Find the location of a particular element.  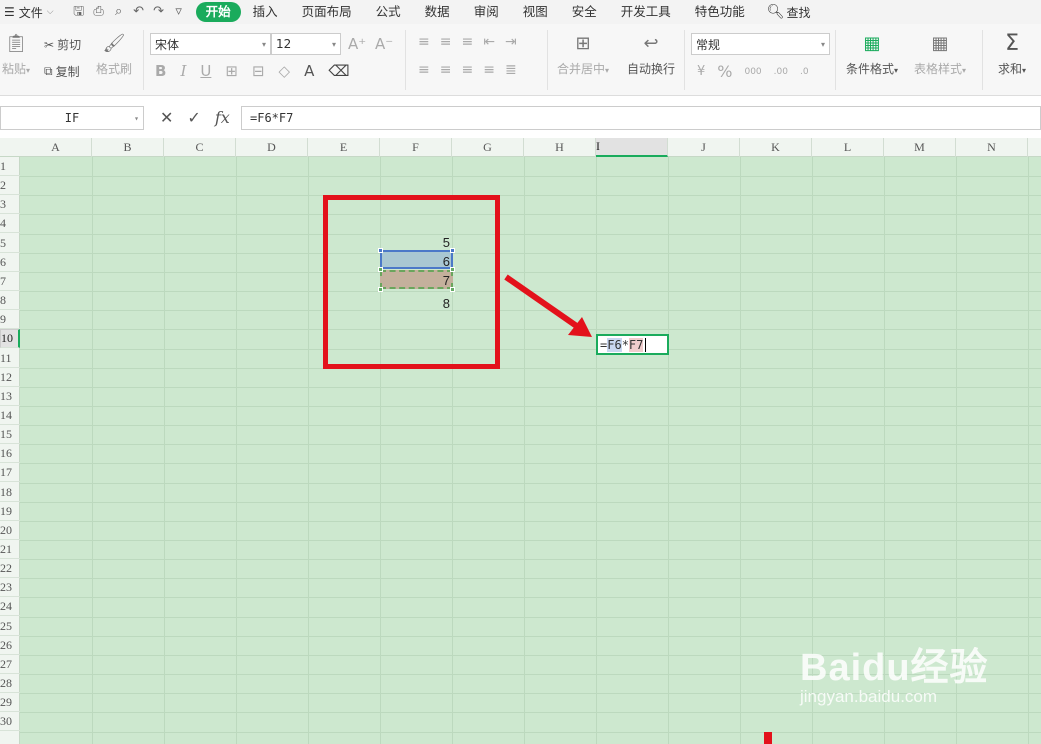

column-header-f: F is located at coordinates (416, 147).